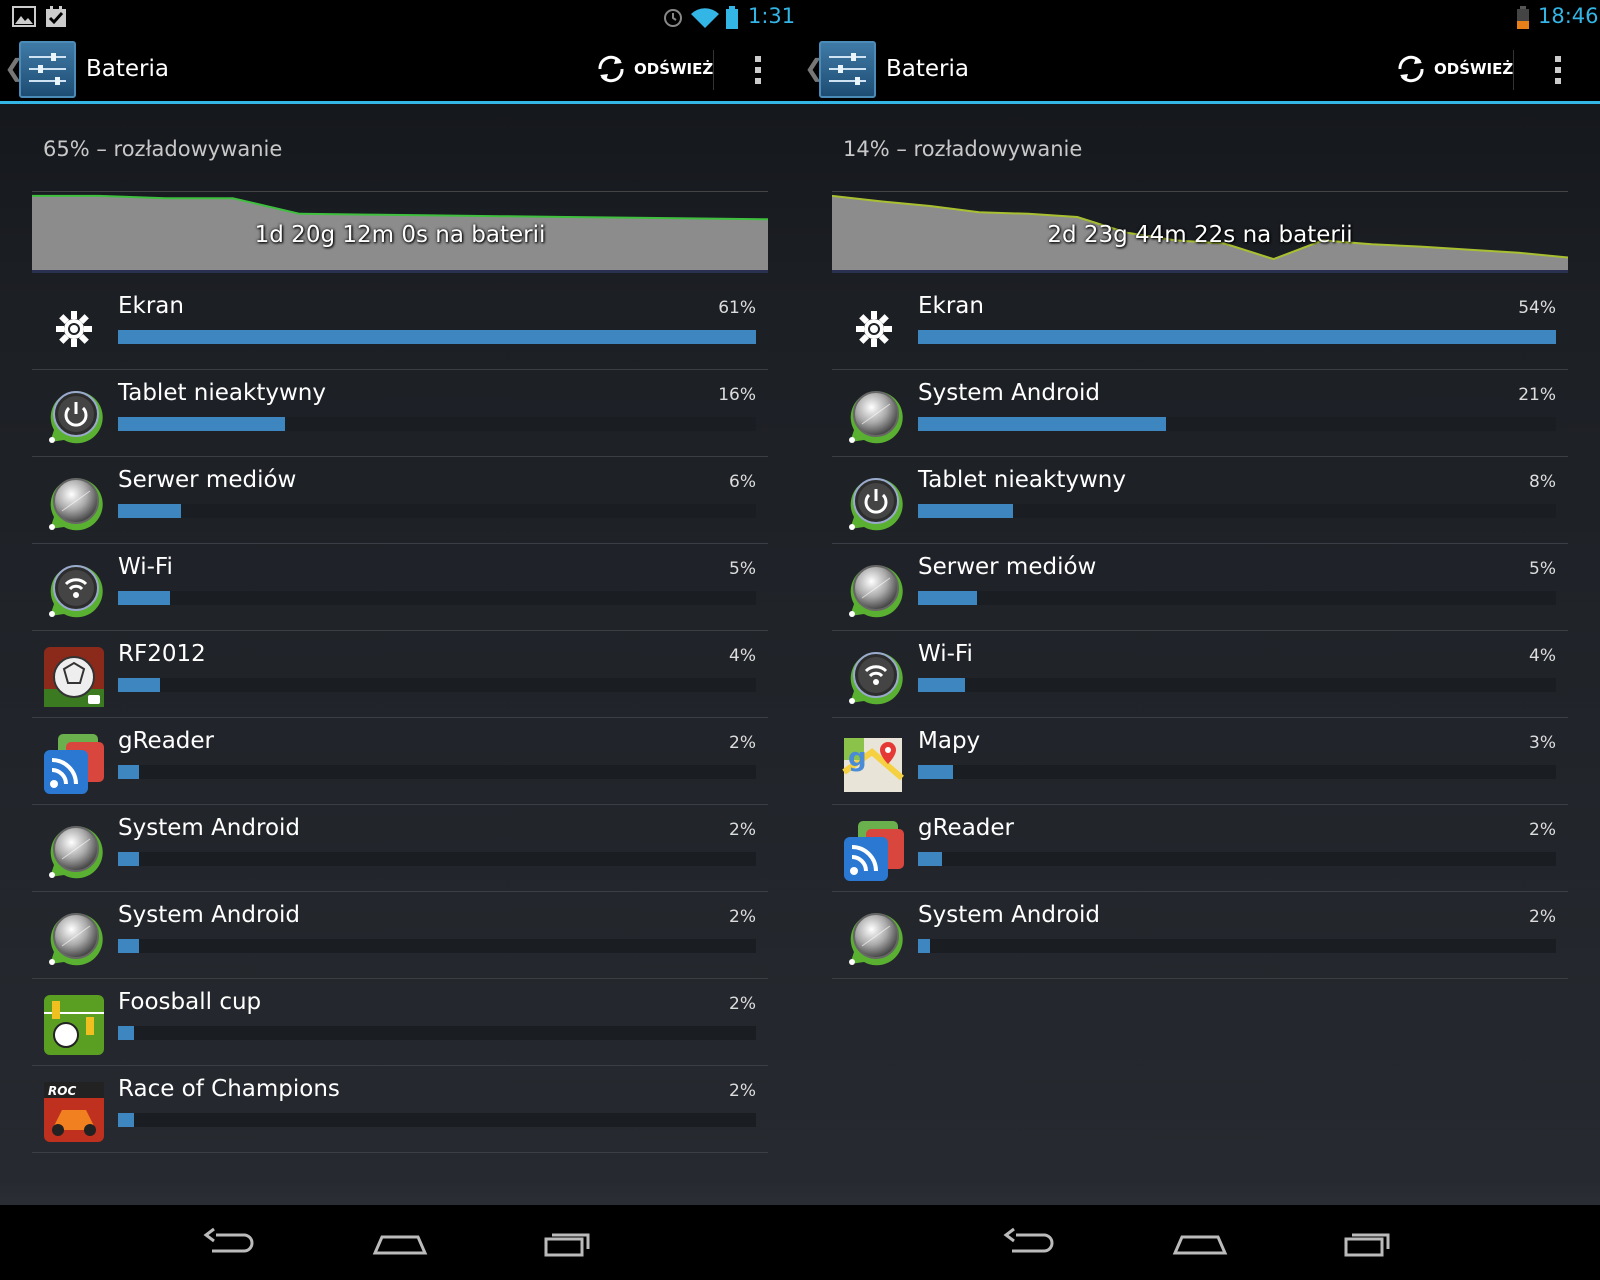  What do you see at coordinates (400, 1109) in the screenshot?
I see `usage-row: ROC Race of Champions 2%` at bounding box center [400, 1109].